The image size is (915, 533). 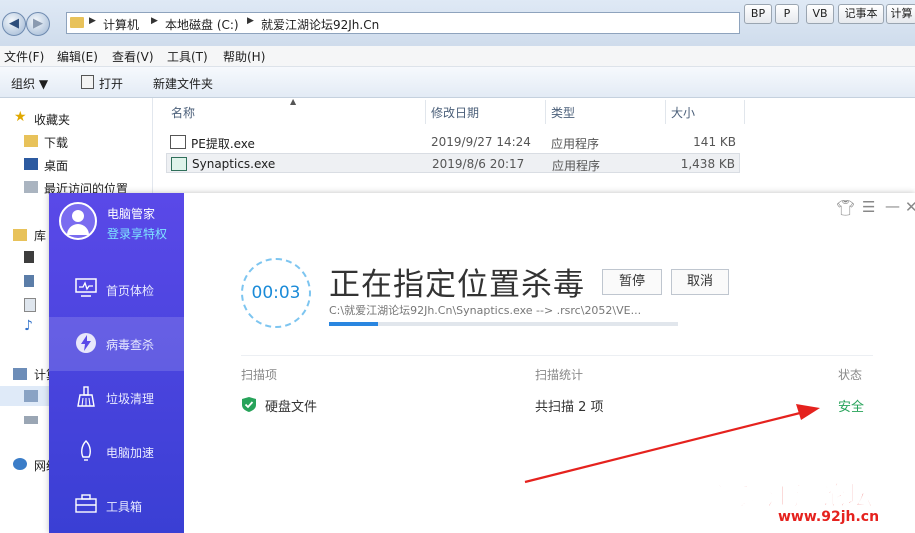 What do you see at coordinates (28, 326) in the screenshot?
I see `music-icon: ♪` at bounding box center [28, 326].